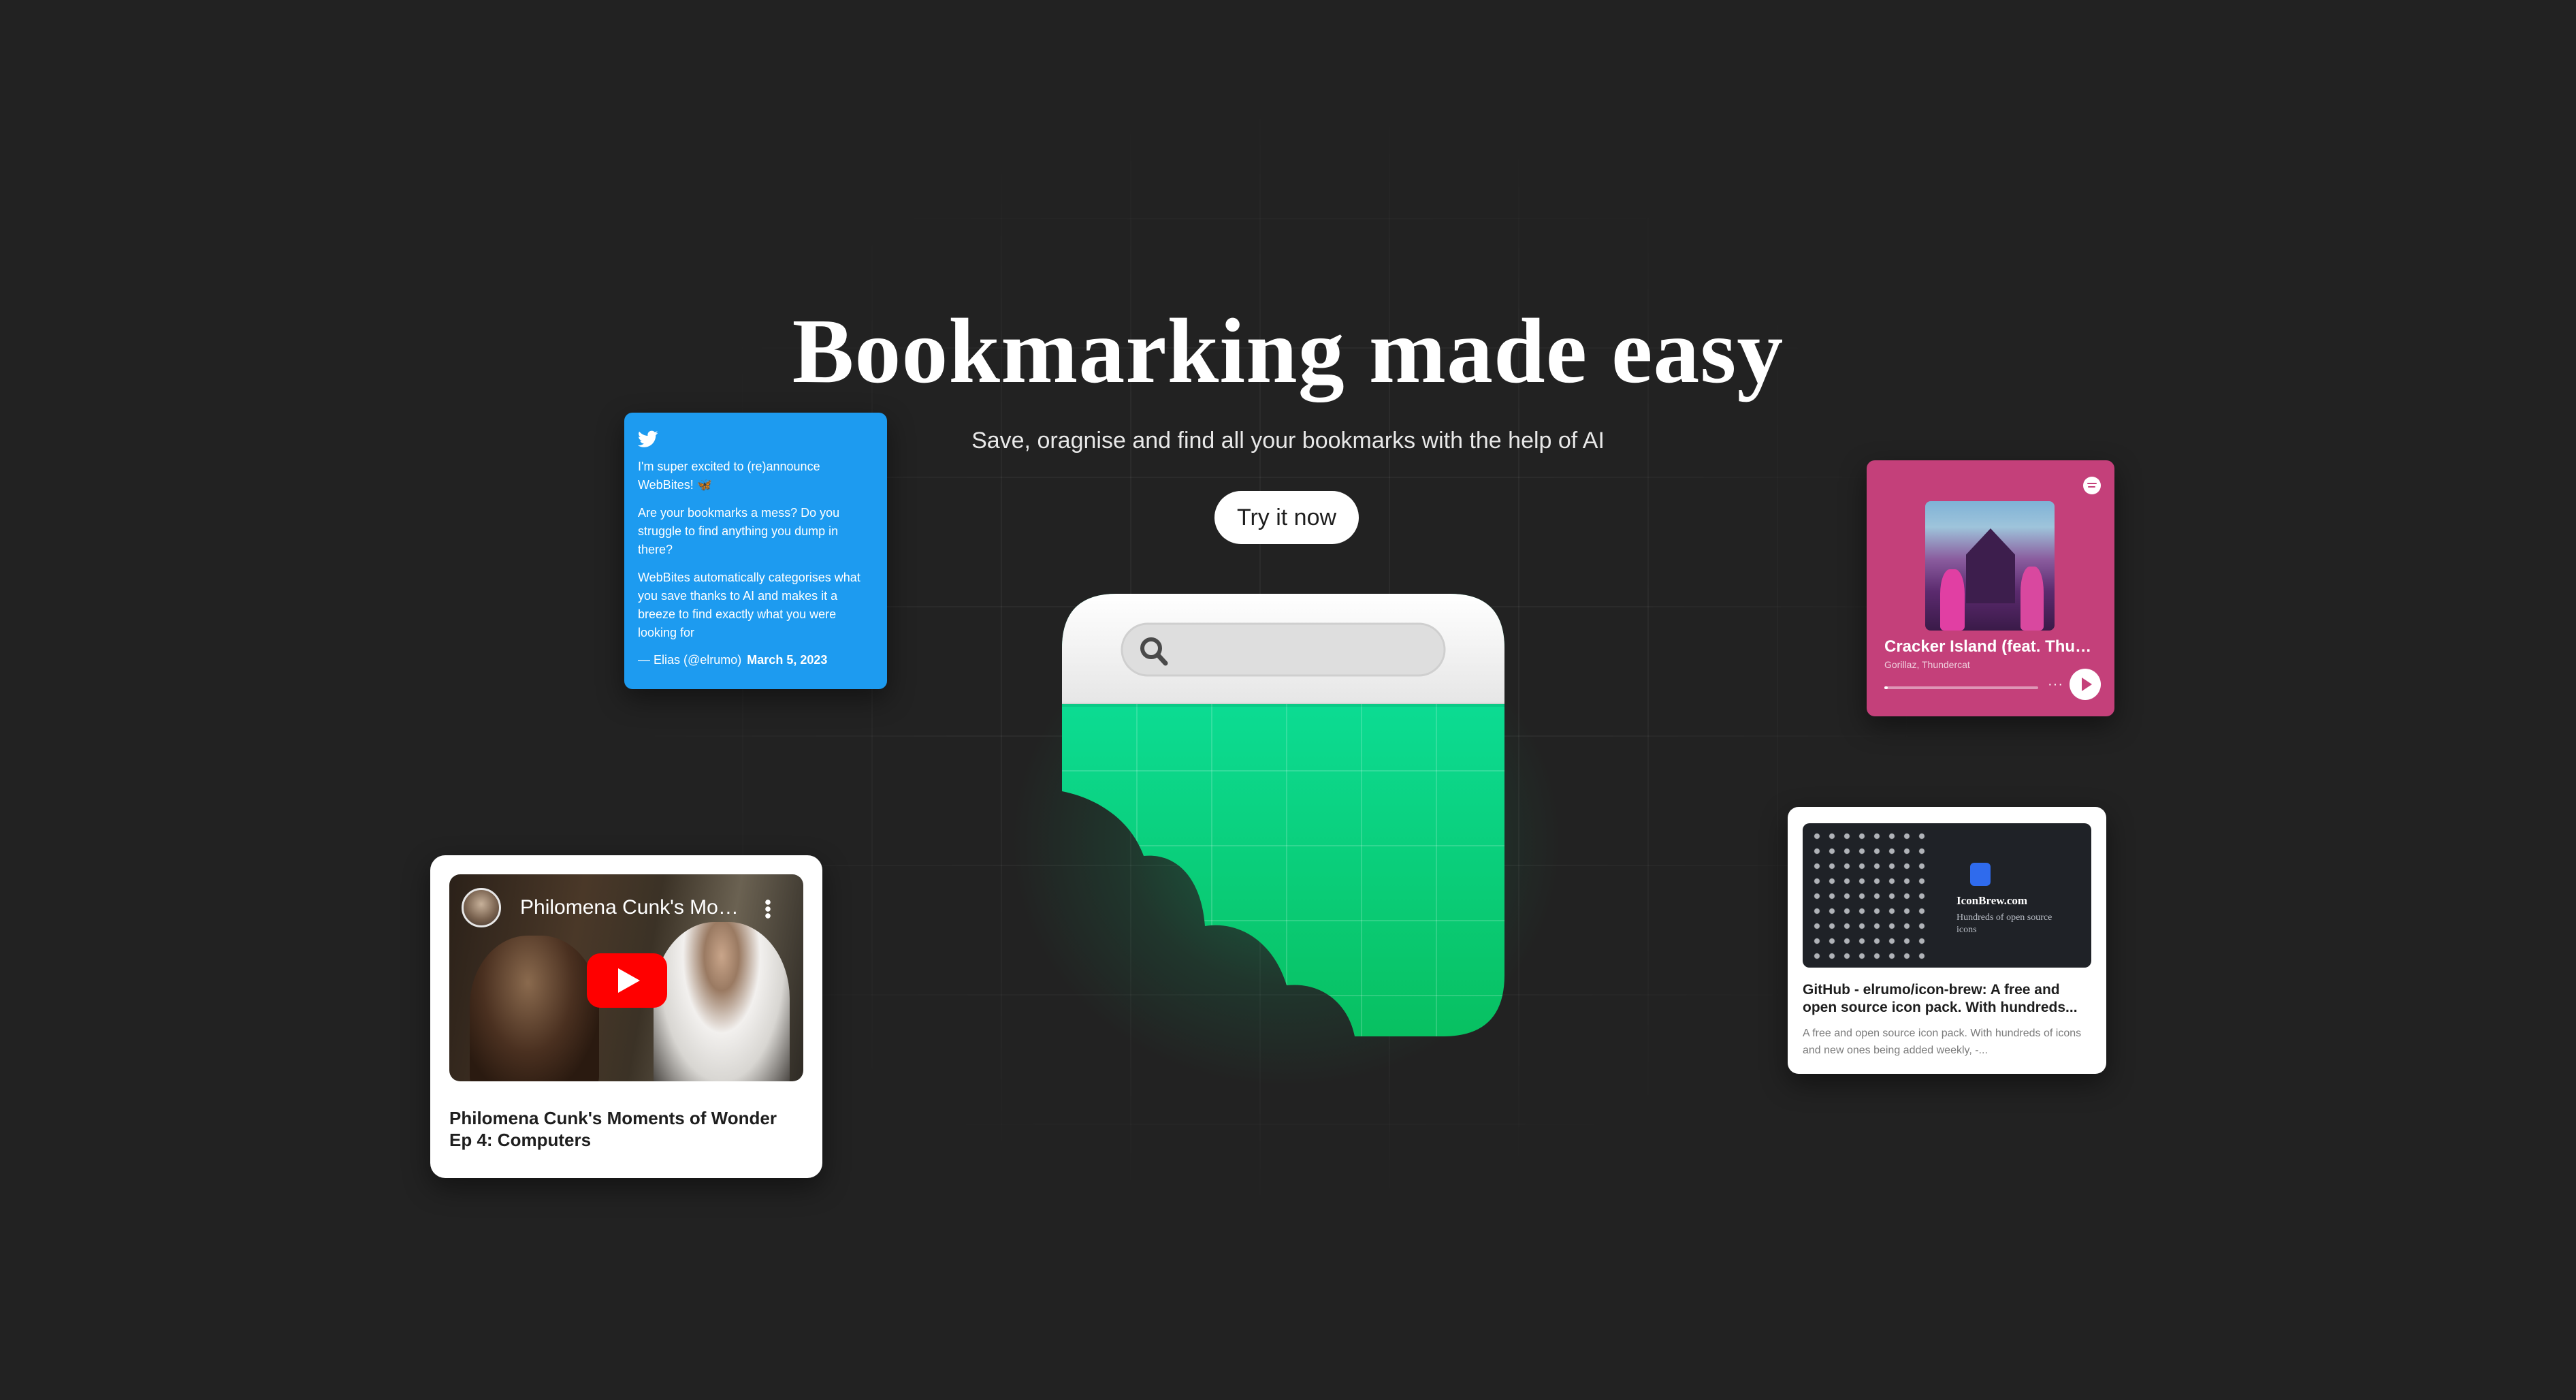  I want to click on video-thumbnail: Philomena Cunk's Moments of Wonder, so click(626, 978).